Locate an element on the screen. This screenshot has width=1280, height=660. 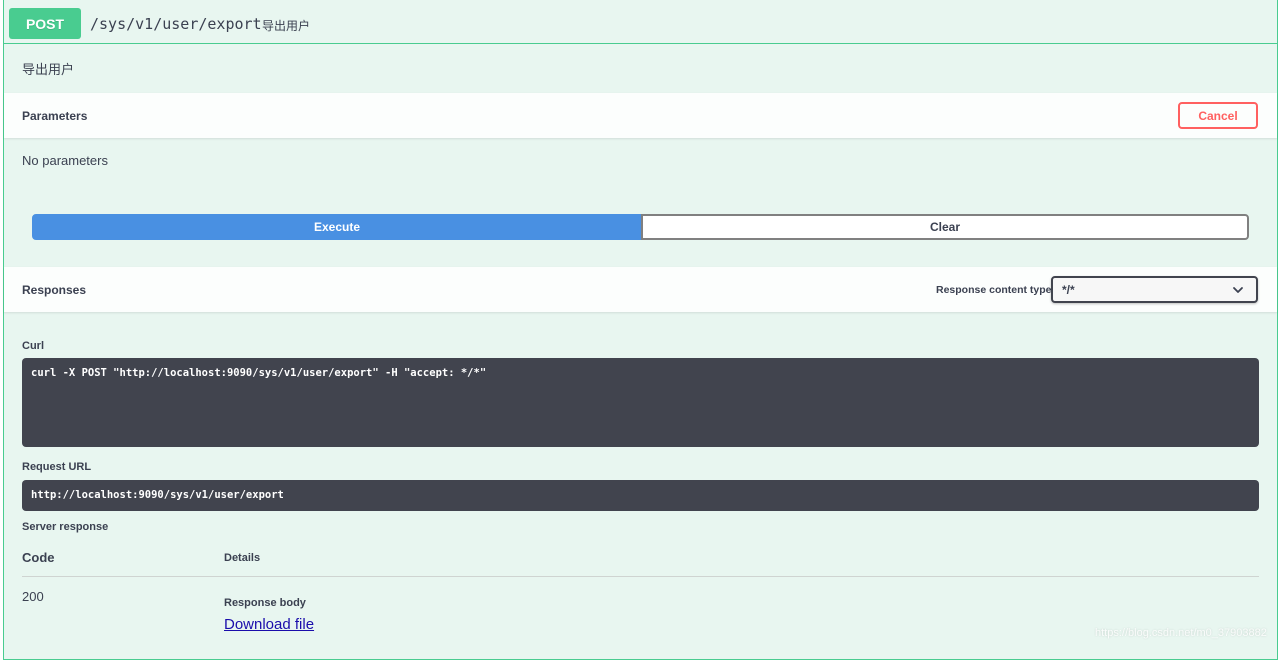
parameters-title: Parameters is located at coordinates (55, 116).